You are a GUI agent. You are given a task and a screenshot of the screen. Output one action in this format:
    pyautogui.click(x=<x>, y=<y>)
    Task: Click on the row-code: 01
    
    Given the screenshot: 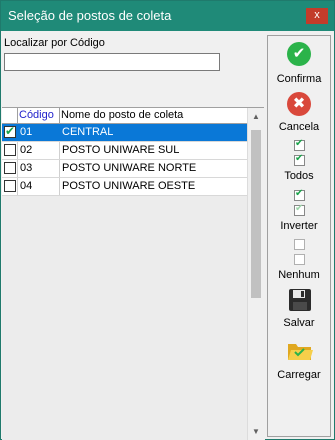 What is the action you would take?
    pyautogui.click(x=26, y=132)
    